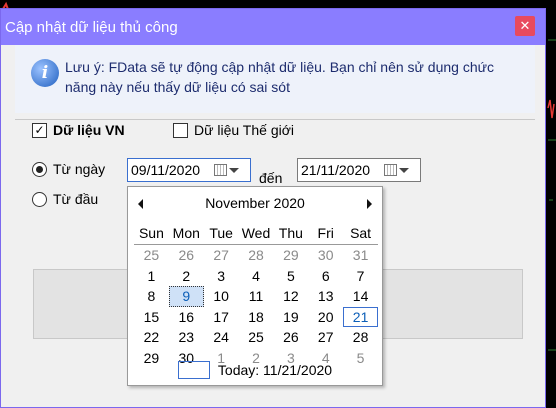  I want to click on calendar-day: 23, so click(186, 337).